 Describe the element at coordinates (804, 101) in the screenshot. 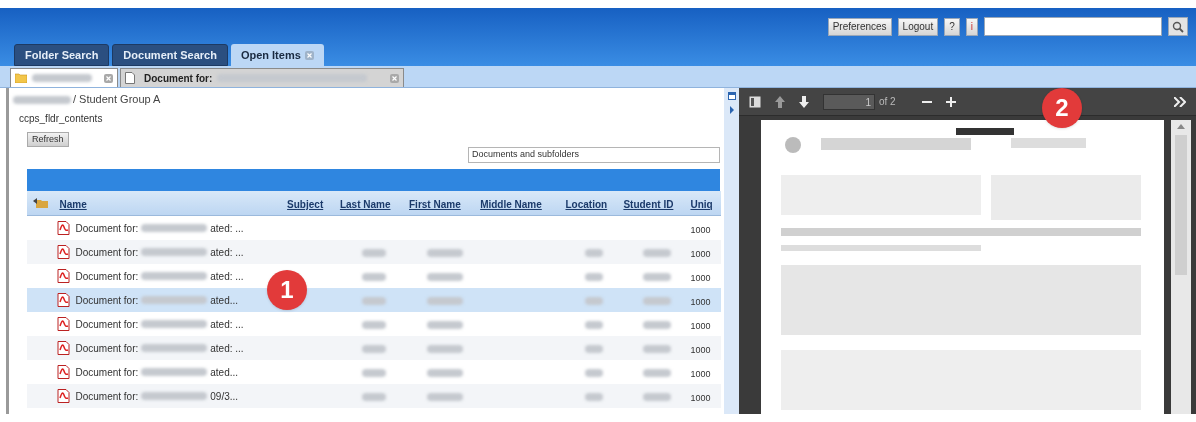

I see `arrow-down-icon` at that location.